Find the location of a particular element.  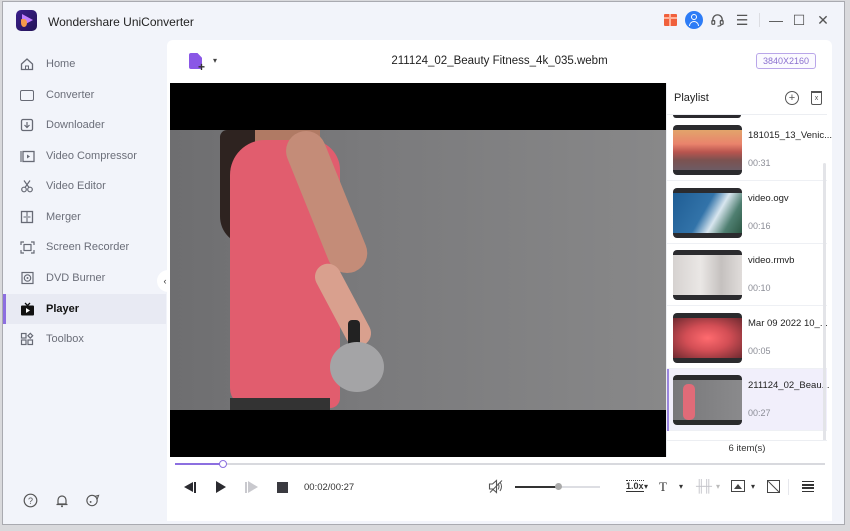

playlist-item-duration: 00:05 is located at coordinates (759, 350).